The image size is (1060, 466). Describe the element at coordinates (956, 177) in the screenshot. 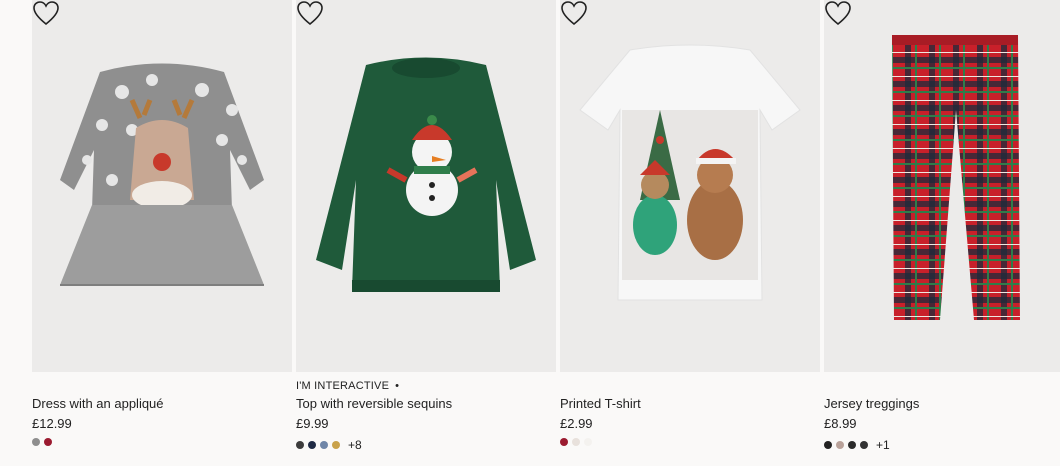

I see `treggings-illustration` at that location.